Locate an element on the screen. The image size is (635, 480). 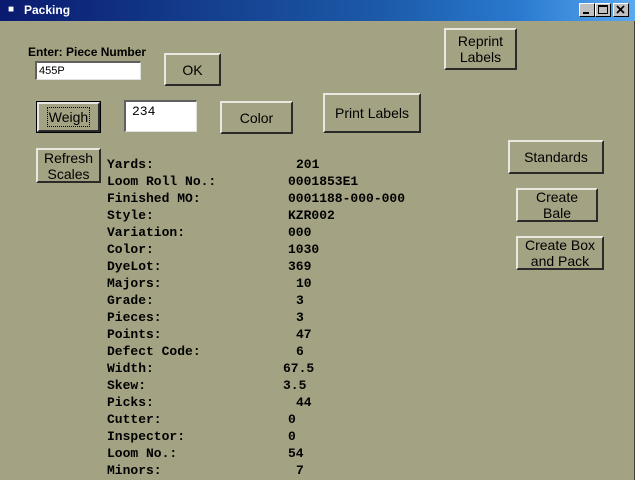
weigh-button-label: Weigh is located at coordinates (68, 117).